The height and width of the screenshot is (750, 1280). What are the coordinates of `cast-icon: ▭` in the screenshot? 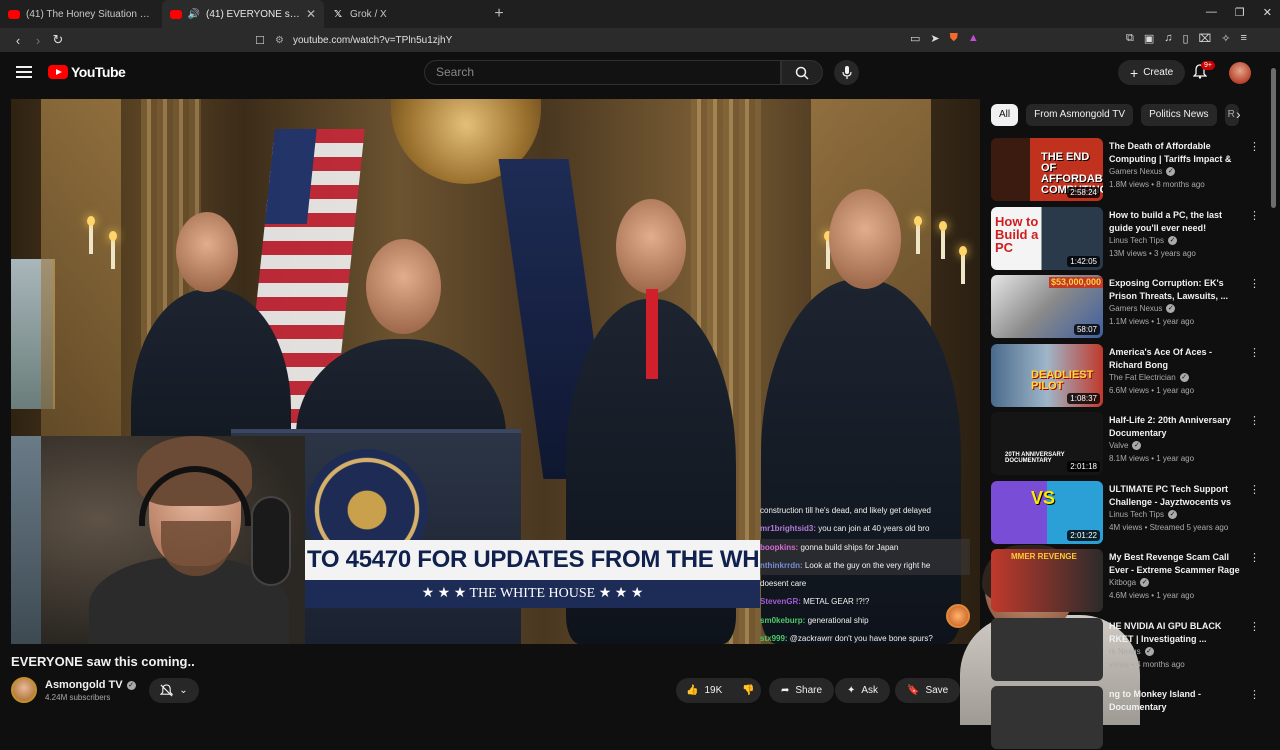 It's located at (915, 38).